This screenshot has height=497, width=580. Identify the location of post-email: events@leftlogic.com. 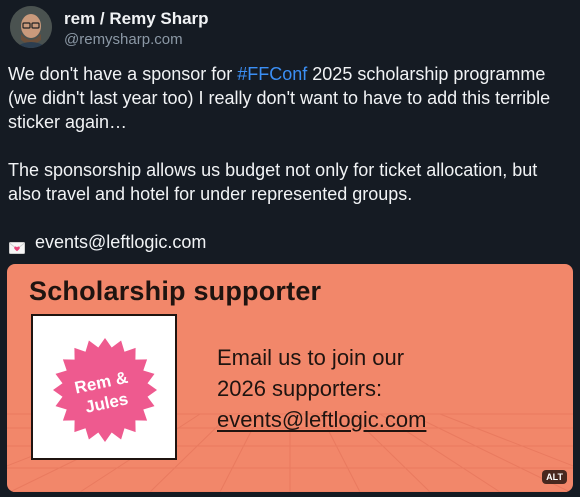
(121, 242).